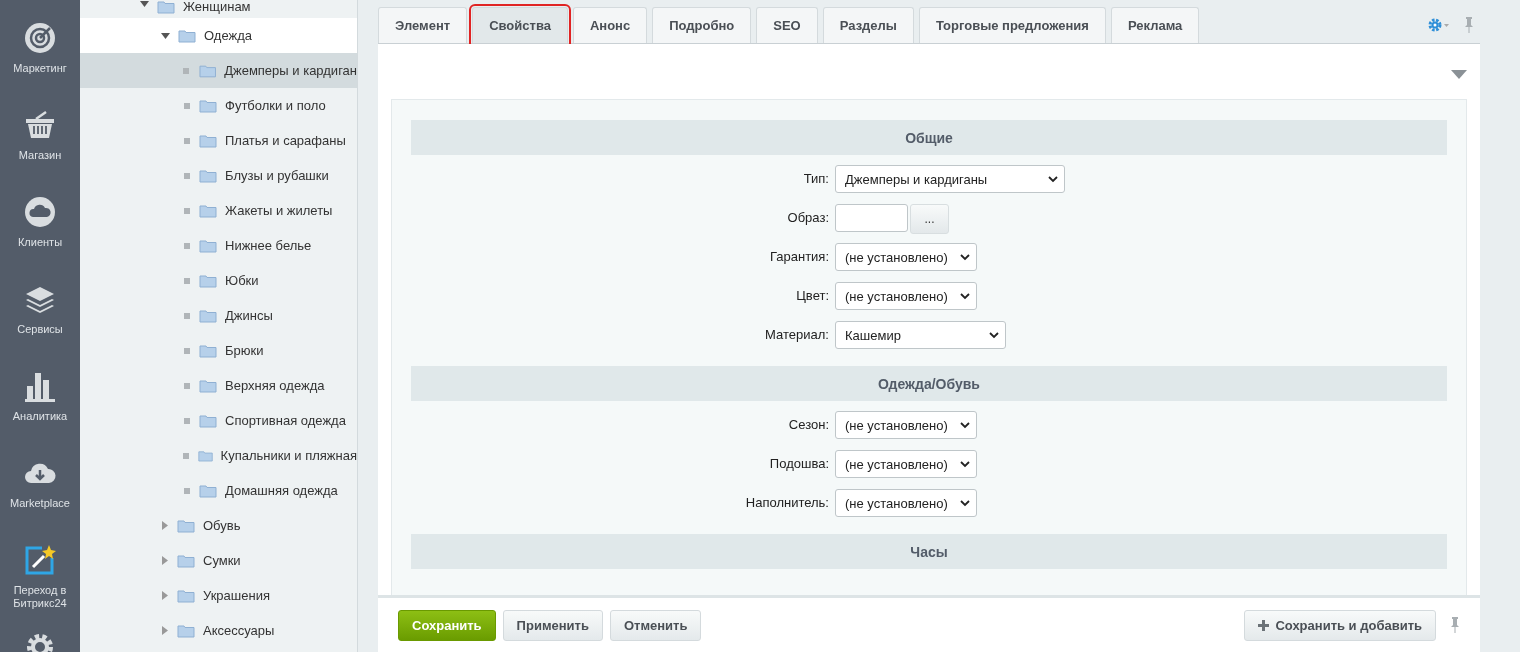 The image size is (1520, 652). What do you see at coordinates (40, 413) in the screenshot?
I see `rail-item: Аналитика` at bounding box center [40, 413].